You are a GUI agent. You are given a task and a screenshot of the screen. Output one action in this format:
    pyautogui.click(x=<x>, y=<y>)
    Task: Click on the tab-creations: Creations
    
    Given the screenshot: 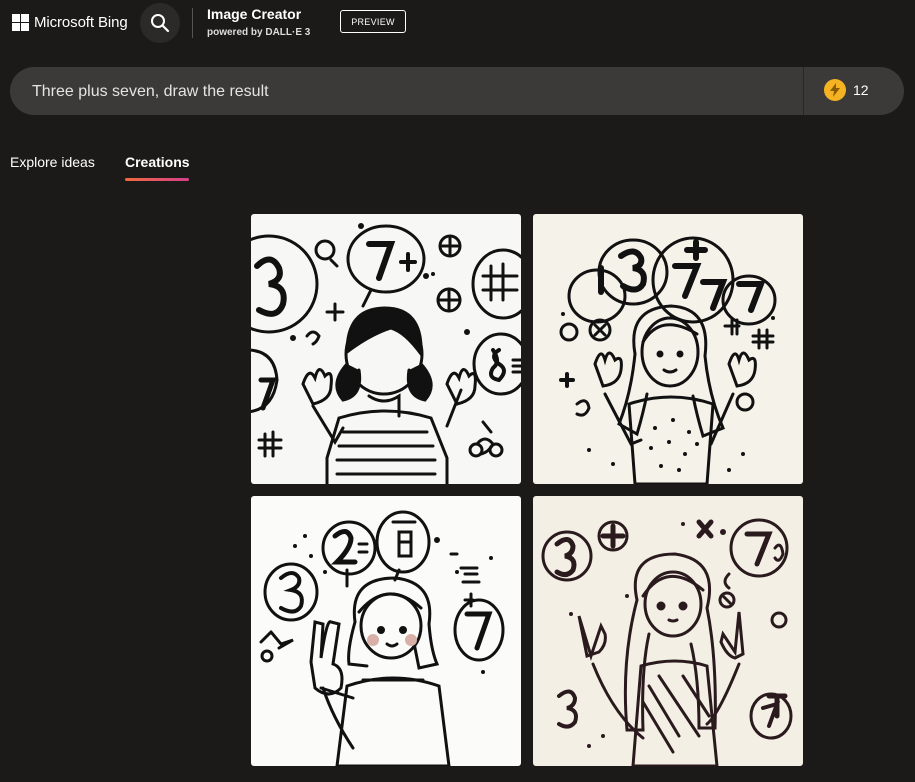 What is the action you would take?
    pyautogui.click(x=157, y=162)
    